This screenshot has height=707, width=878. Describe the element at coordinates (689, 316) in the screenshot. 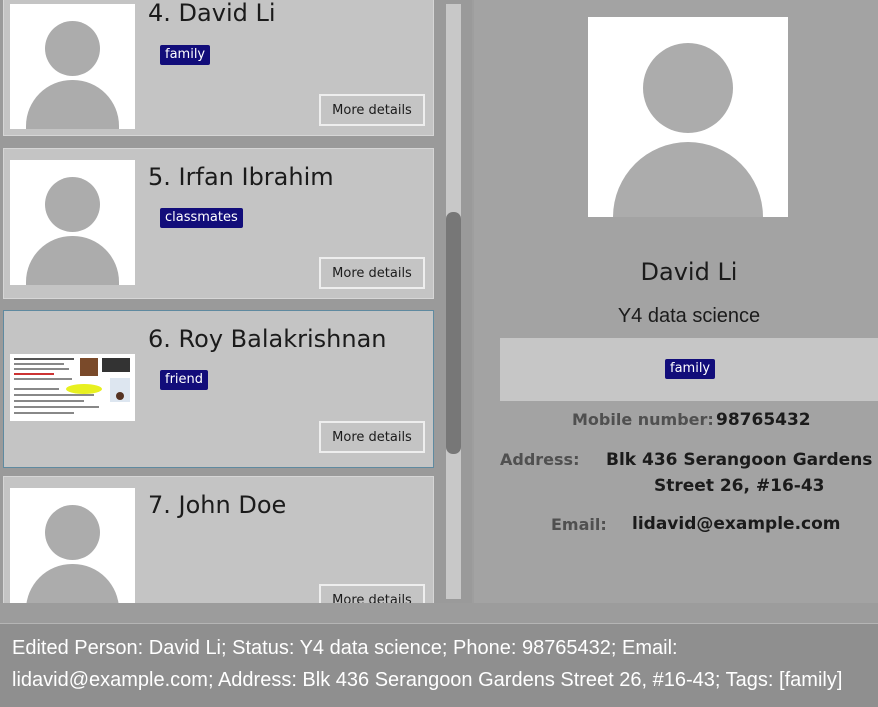

I see `detail-status: Y4 data science` at that location.